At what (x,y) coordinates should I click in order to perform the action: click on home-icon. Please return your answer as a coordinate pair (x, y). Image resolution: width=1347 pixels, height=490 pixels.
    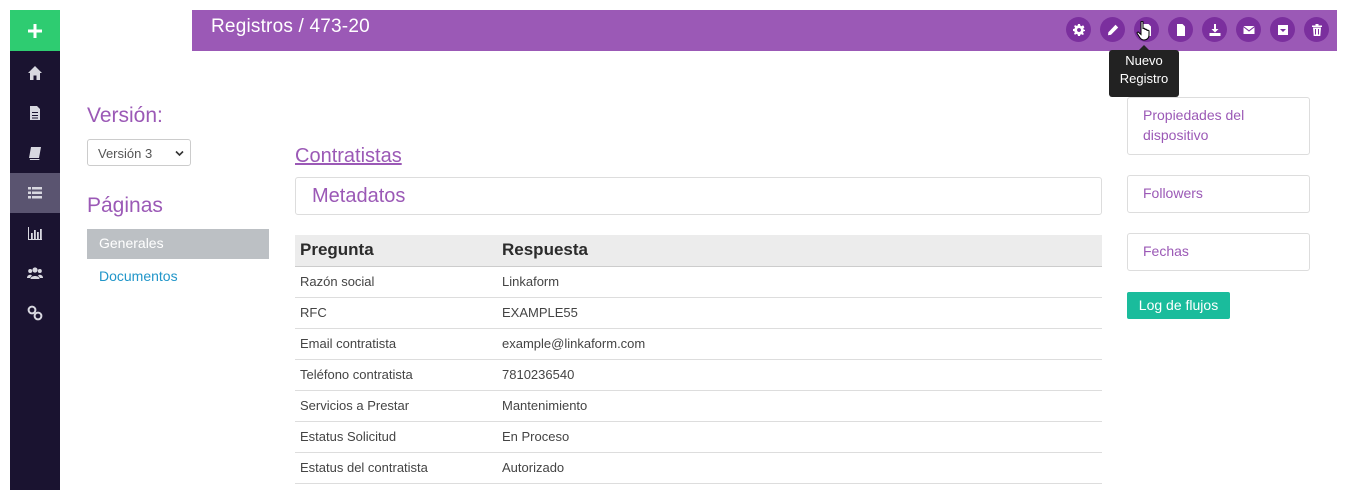
    Looking at the image, I should click on (35, 73).